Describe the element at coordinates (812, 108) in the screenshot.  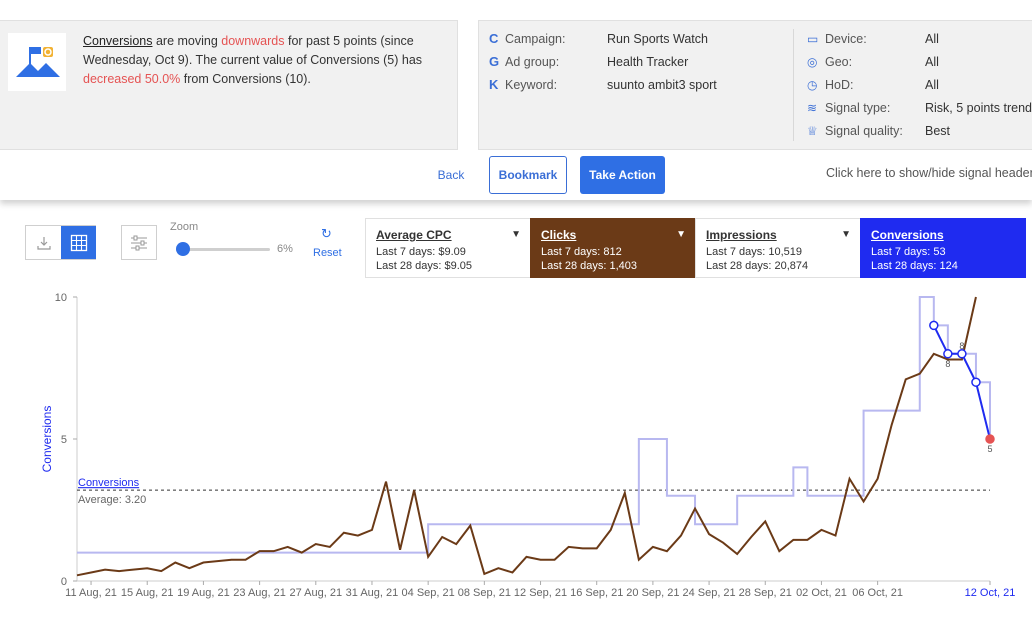
I see `signal-icon: ≋` at that location.